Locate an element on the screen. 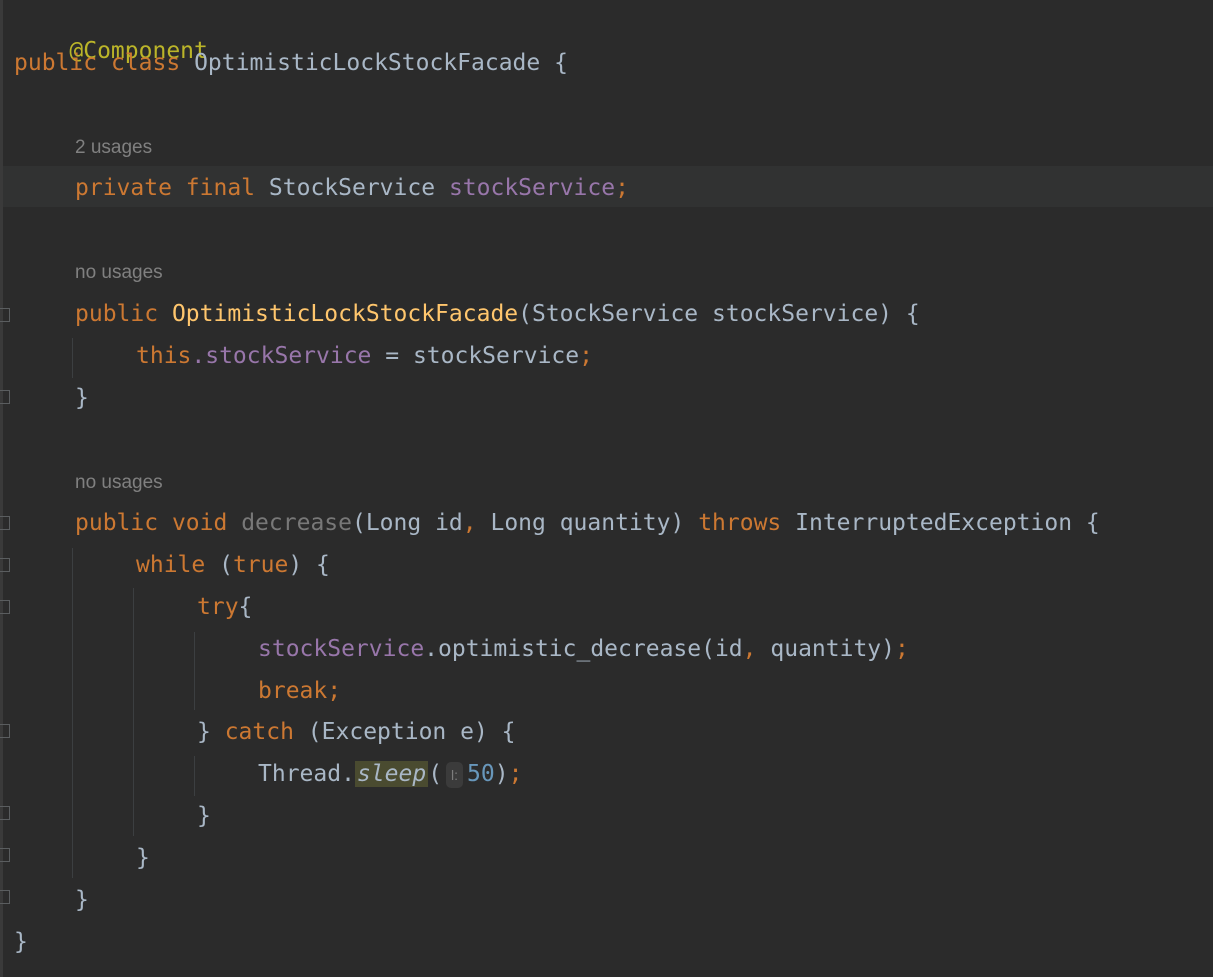 Image resolution: width=1213 pixels, height=977 pixels. catch-clause: (Exception e) { is located at coordinates (404, 732).